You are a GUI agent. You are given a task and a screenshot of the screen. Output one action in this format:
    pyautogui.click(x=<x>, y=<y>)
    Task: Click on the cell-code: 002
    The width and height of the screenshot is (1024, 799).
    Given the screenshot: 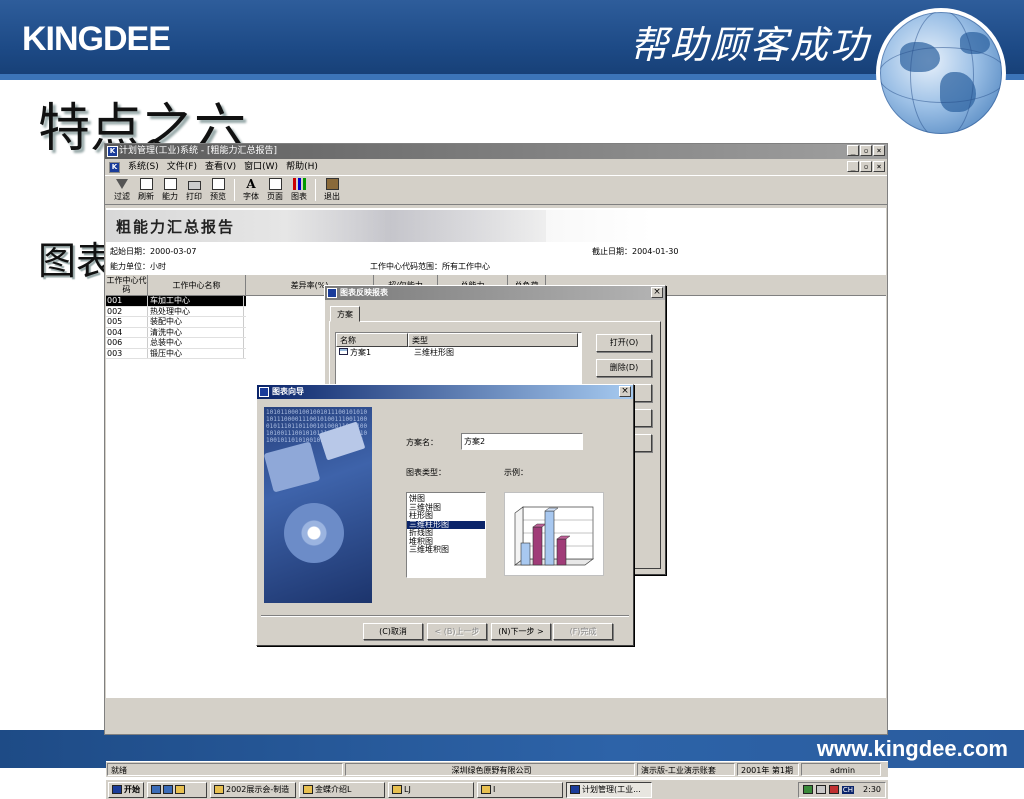 What is the action you would take?
    pyautogui.click(x=127, y=311)
    